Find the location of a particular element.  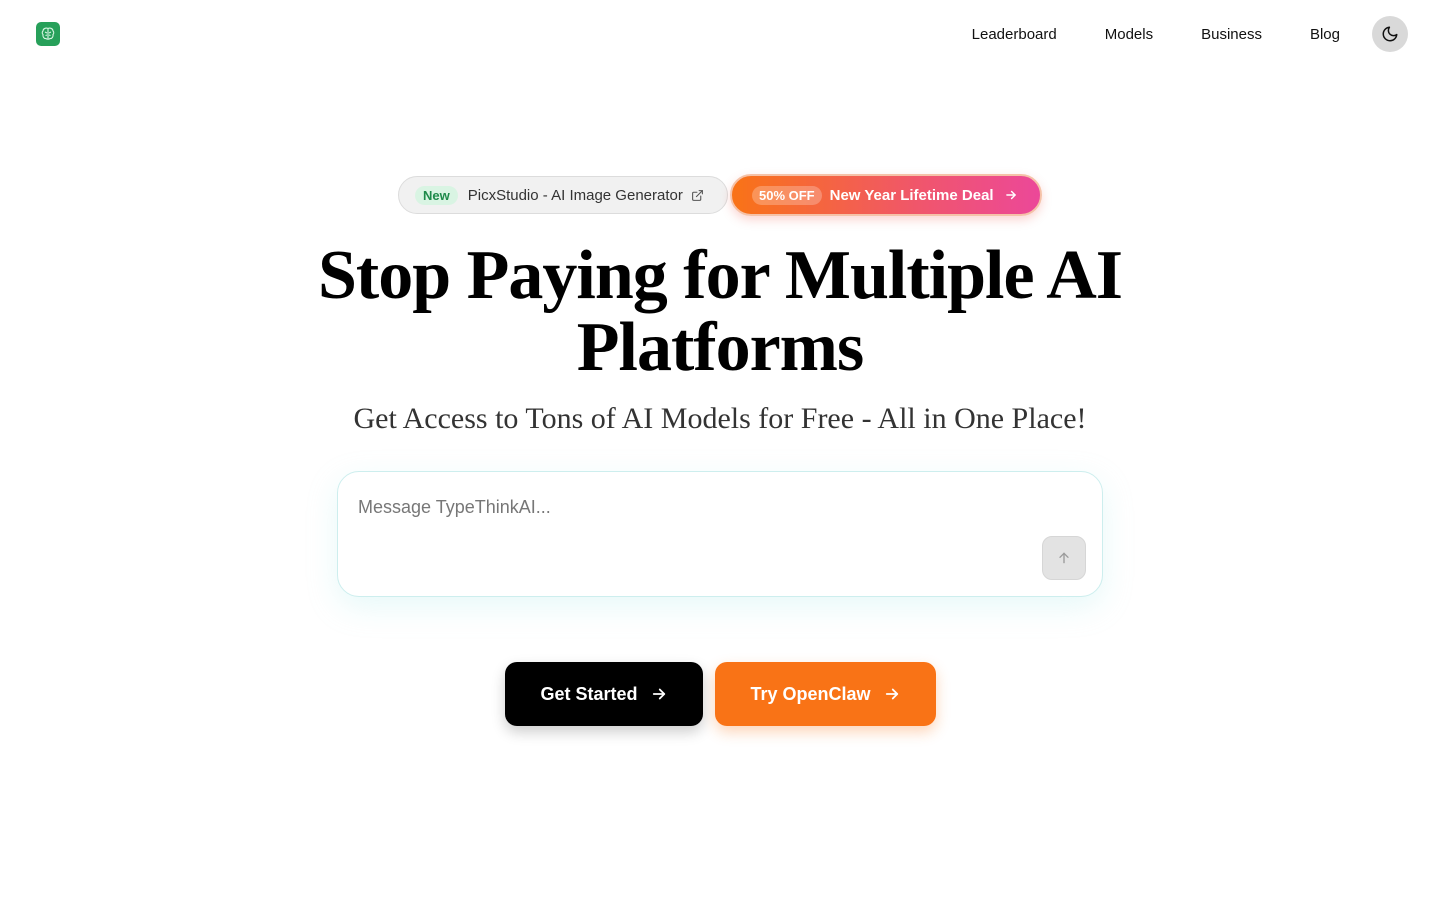

nav-blog: Blog is located at coordinates (1325, 34).